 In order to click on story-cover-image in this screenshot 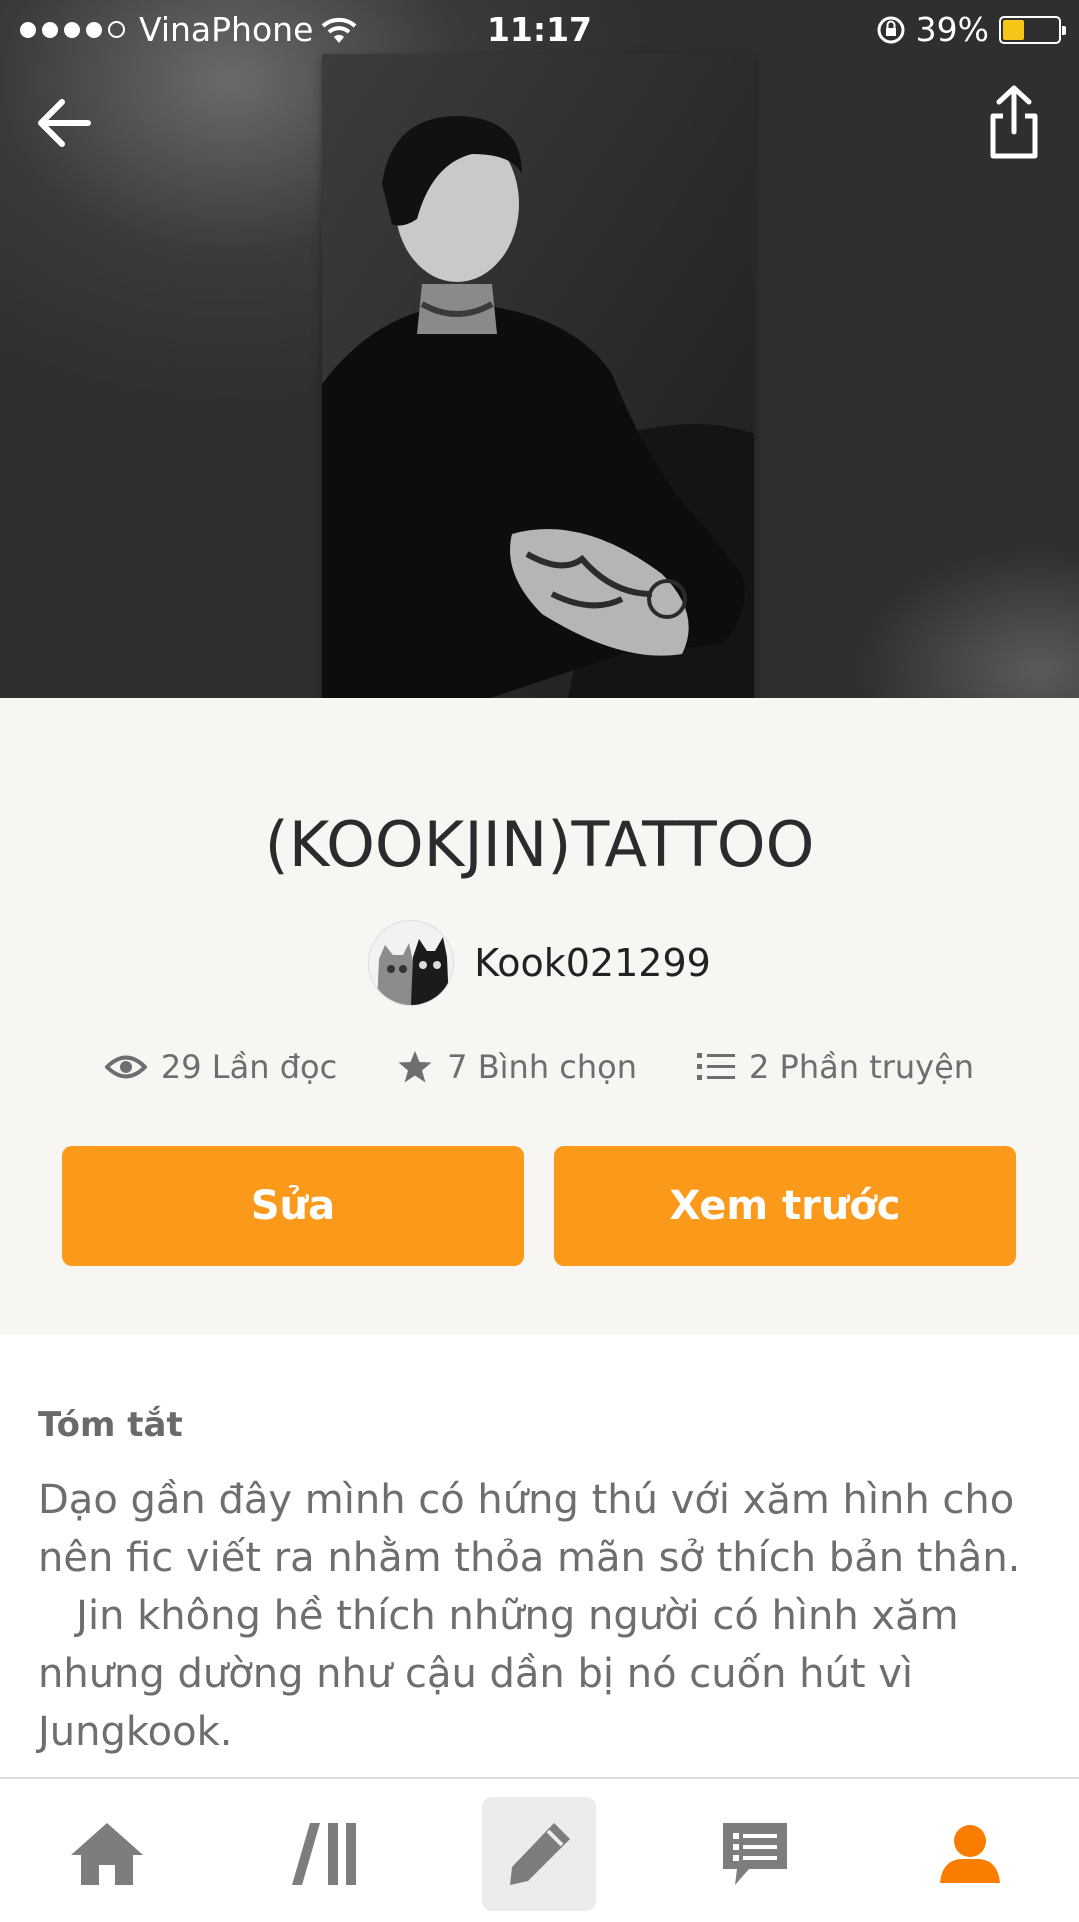, I will do `click(538, 391)`.